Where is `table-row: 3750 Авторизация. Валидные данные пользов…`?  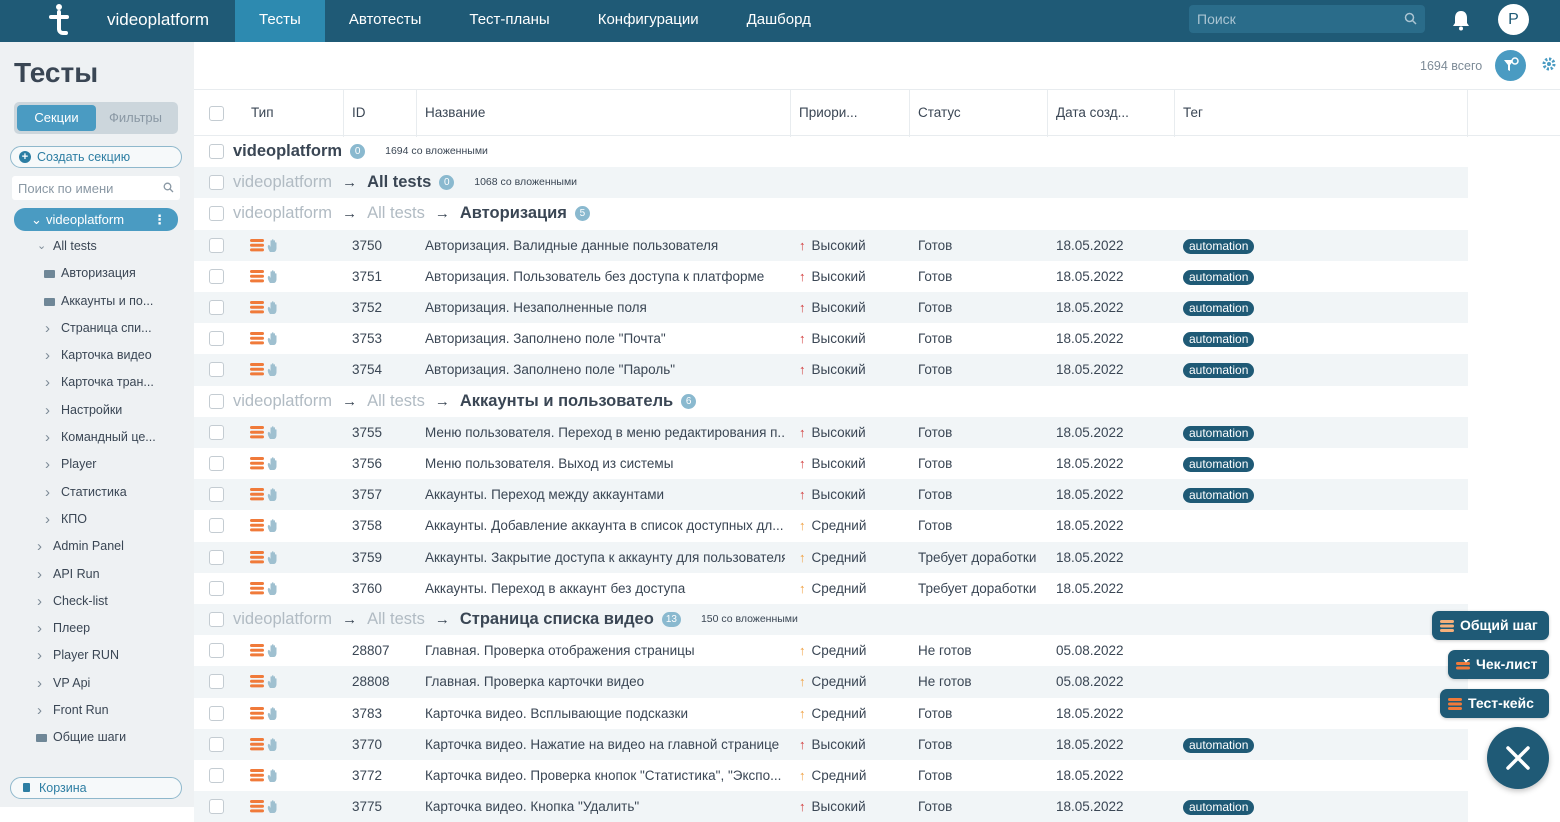
table-row: 3750 Авторизация. Валидные данные пользов… is located at coordinates (877, 245).